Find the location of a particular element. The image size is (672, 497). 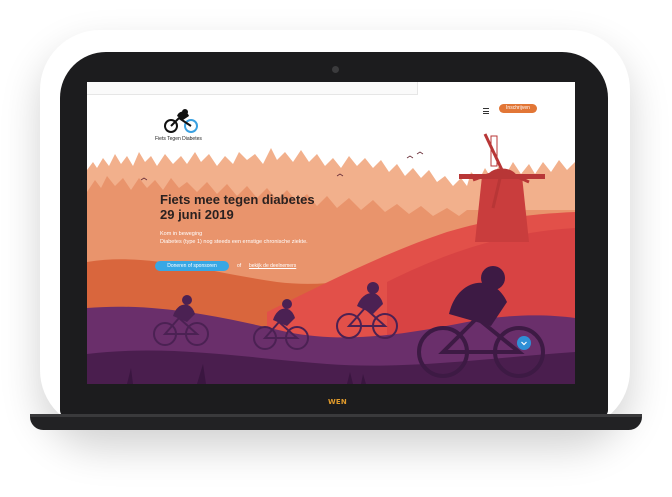

signup-button: Inschrijven is located at coordinates (518, 108).